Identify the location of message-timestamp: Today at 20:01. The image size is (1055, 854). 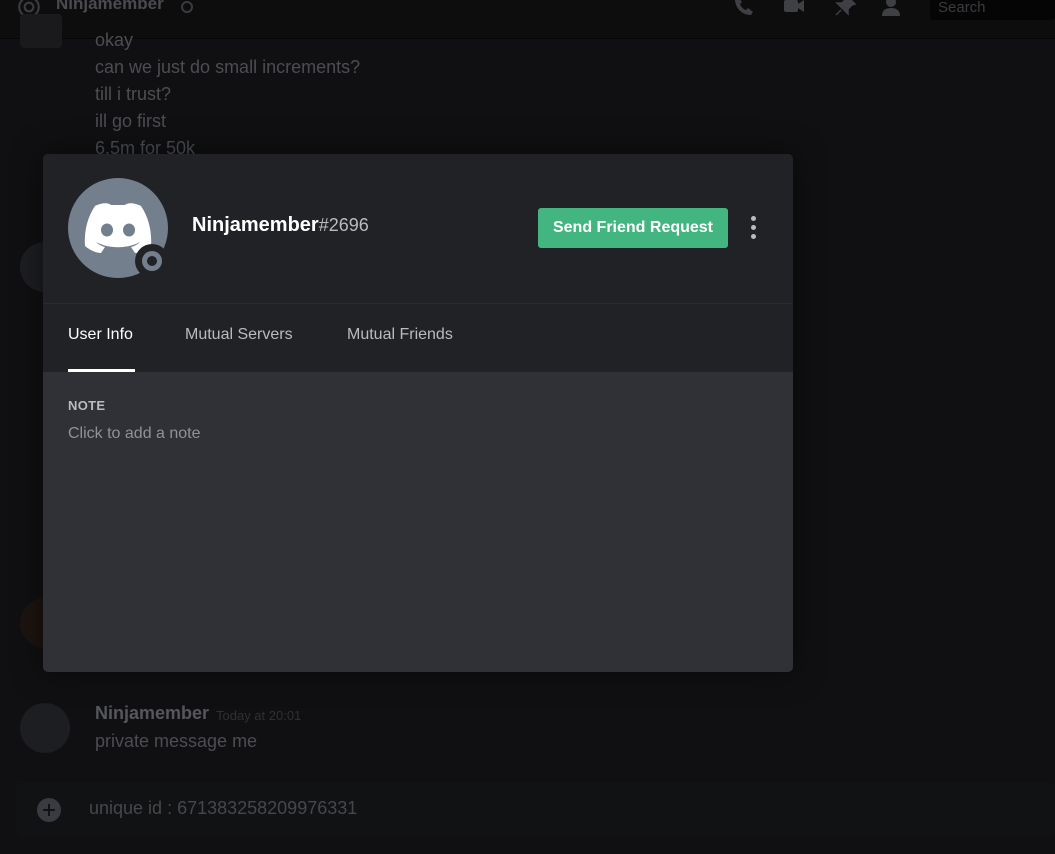
(259, 715).